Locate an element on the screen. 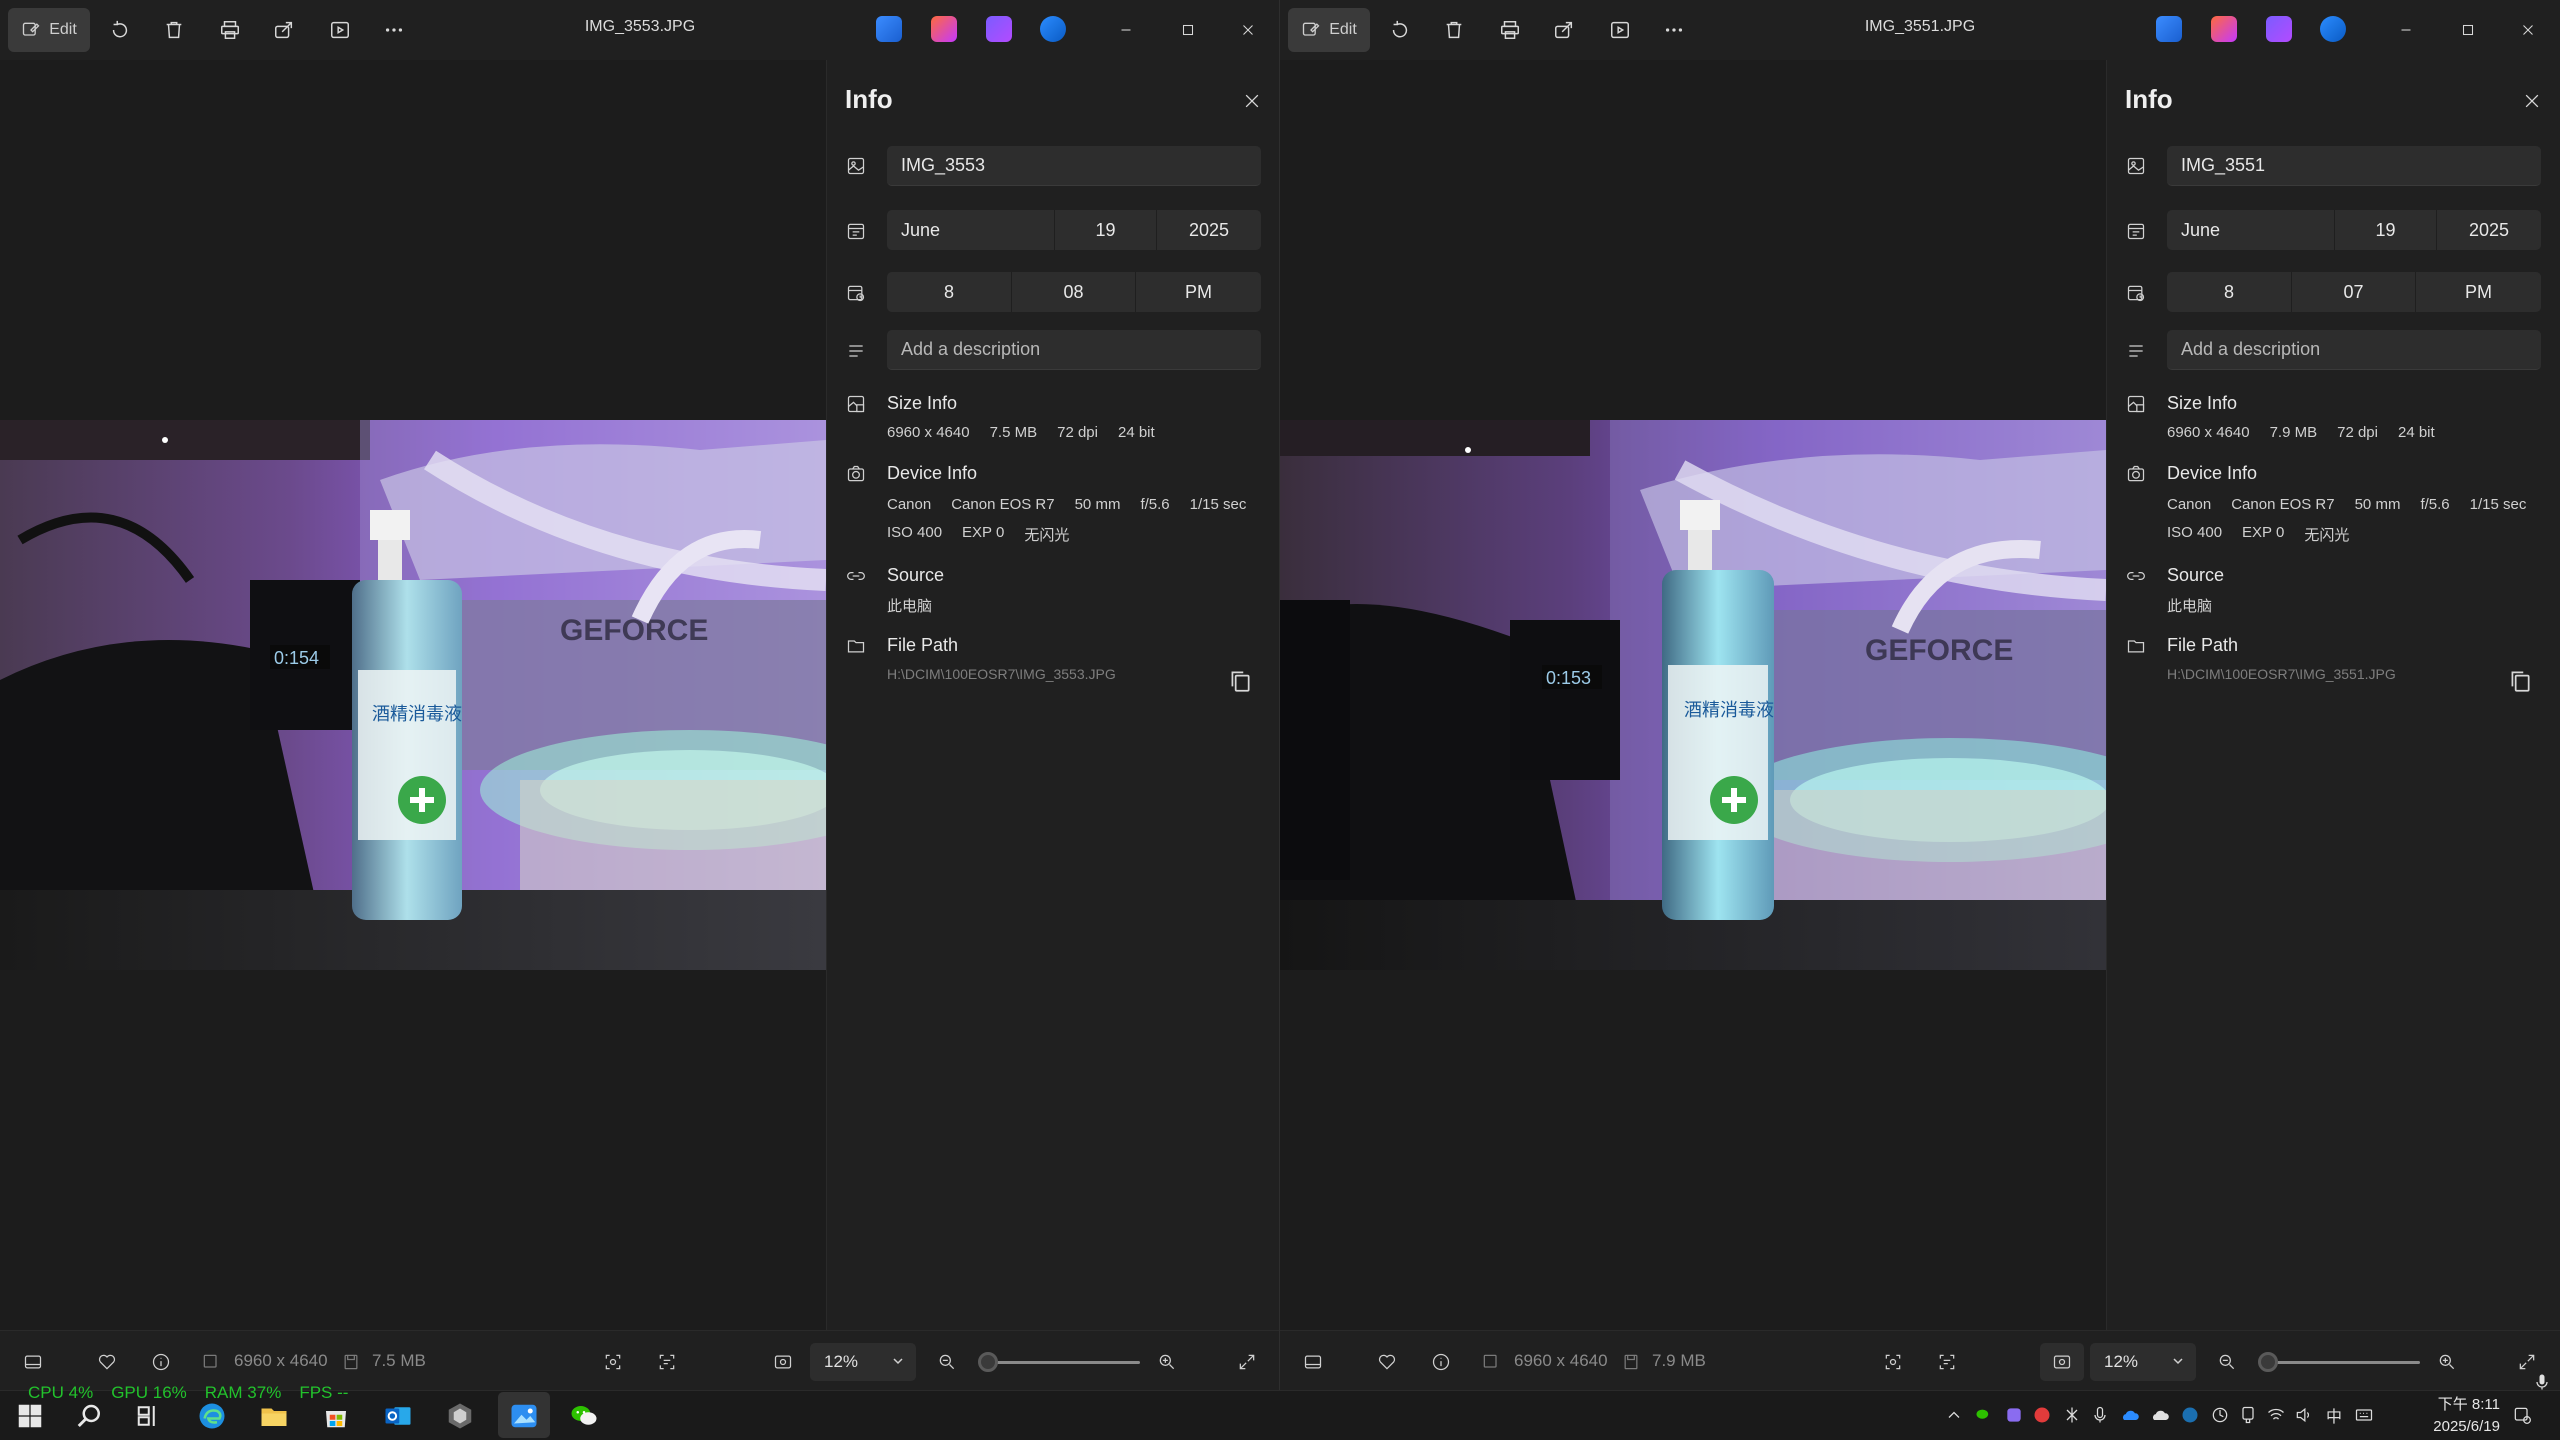  photos-icon is located at coordinates (524, 1416).